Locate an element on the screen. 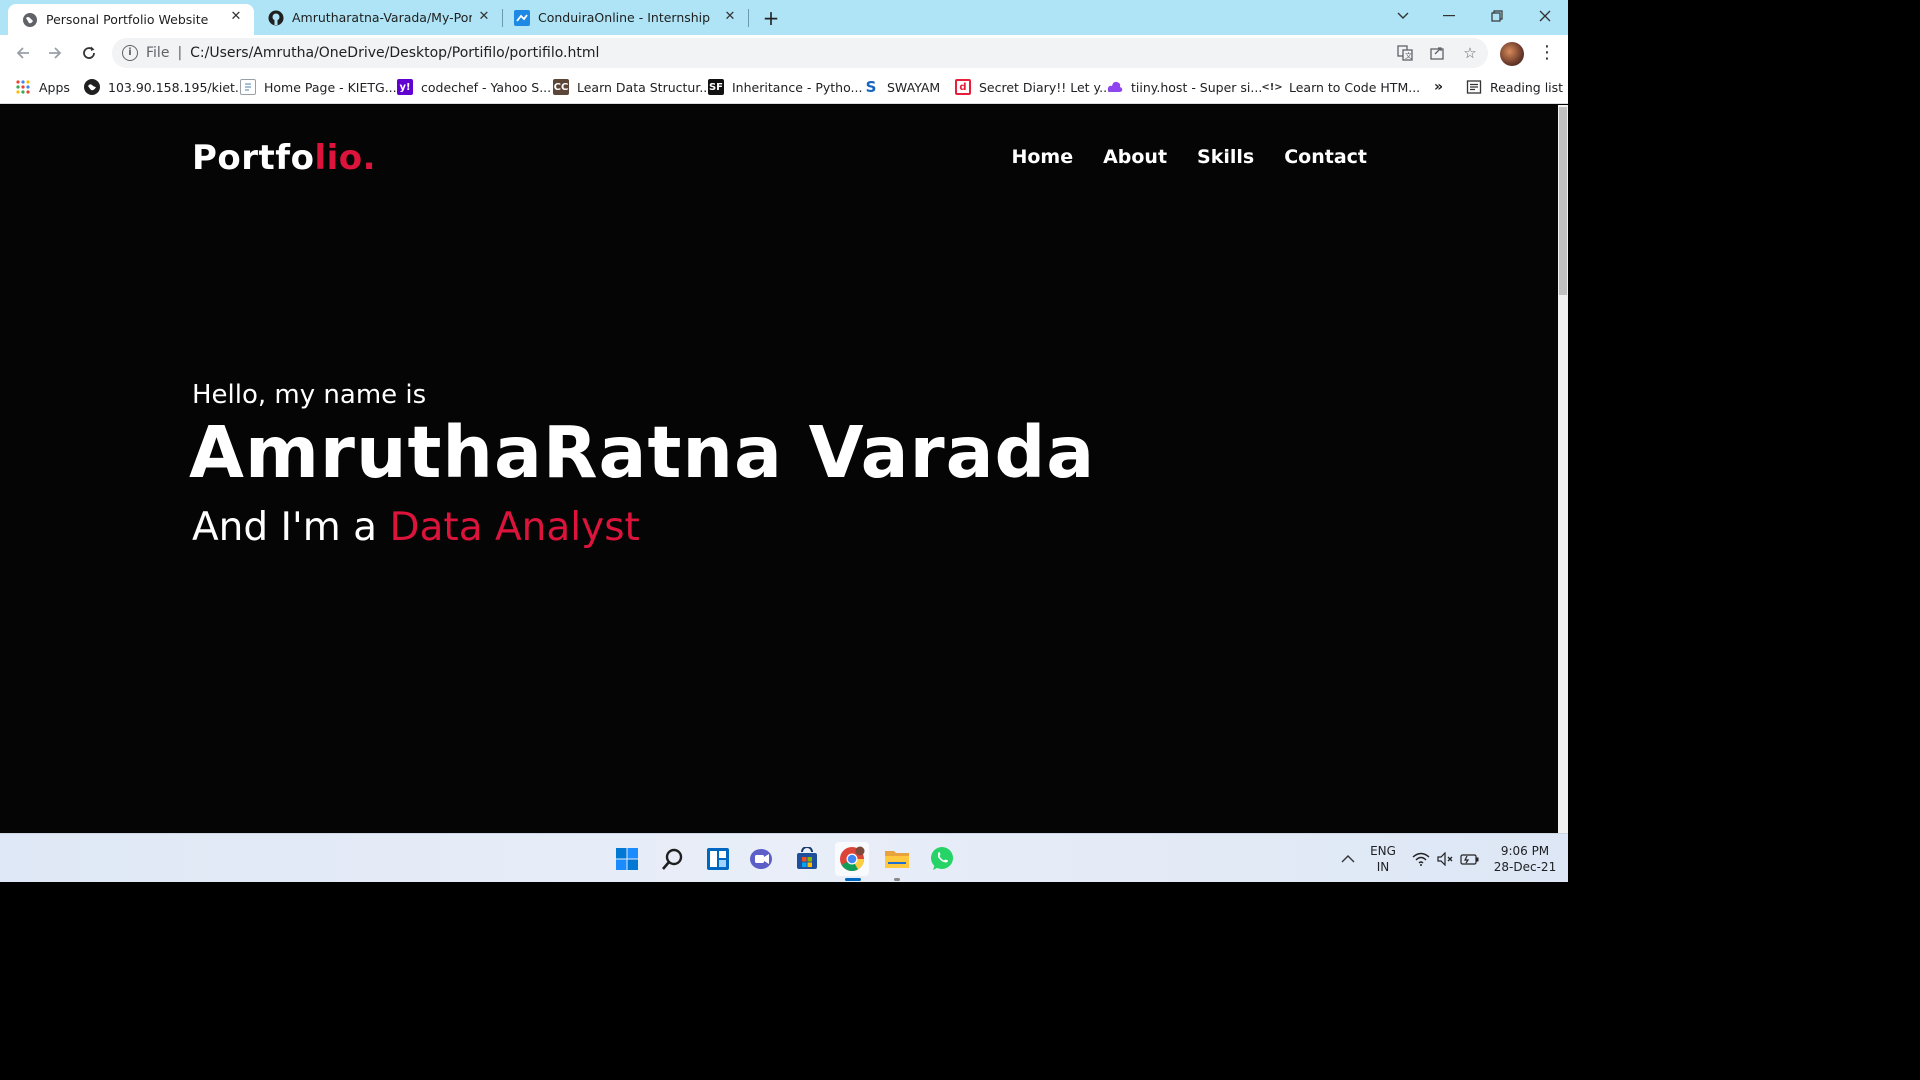 The image size is (1920, 1080). whatsapp-icon is located at coordinates (942, 859).